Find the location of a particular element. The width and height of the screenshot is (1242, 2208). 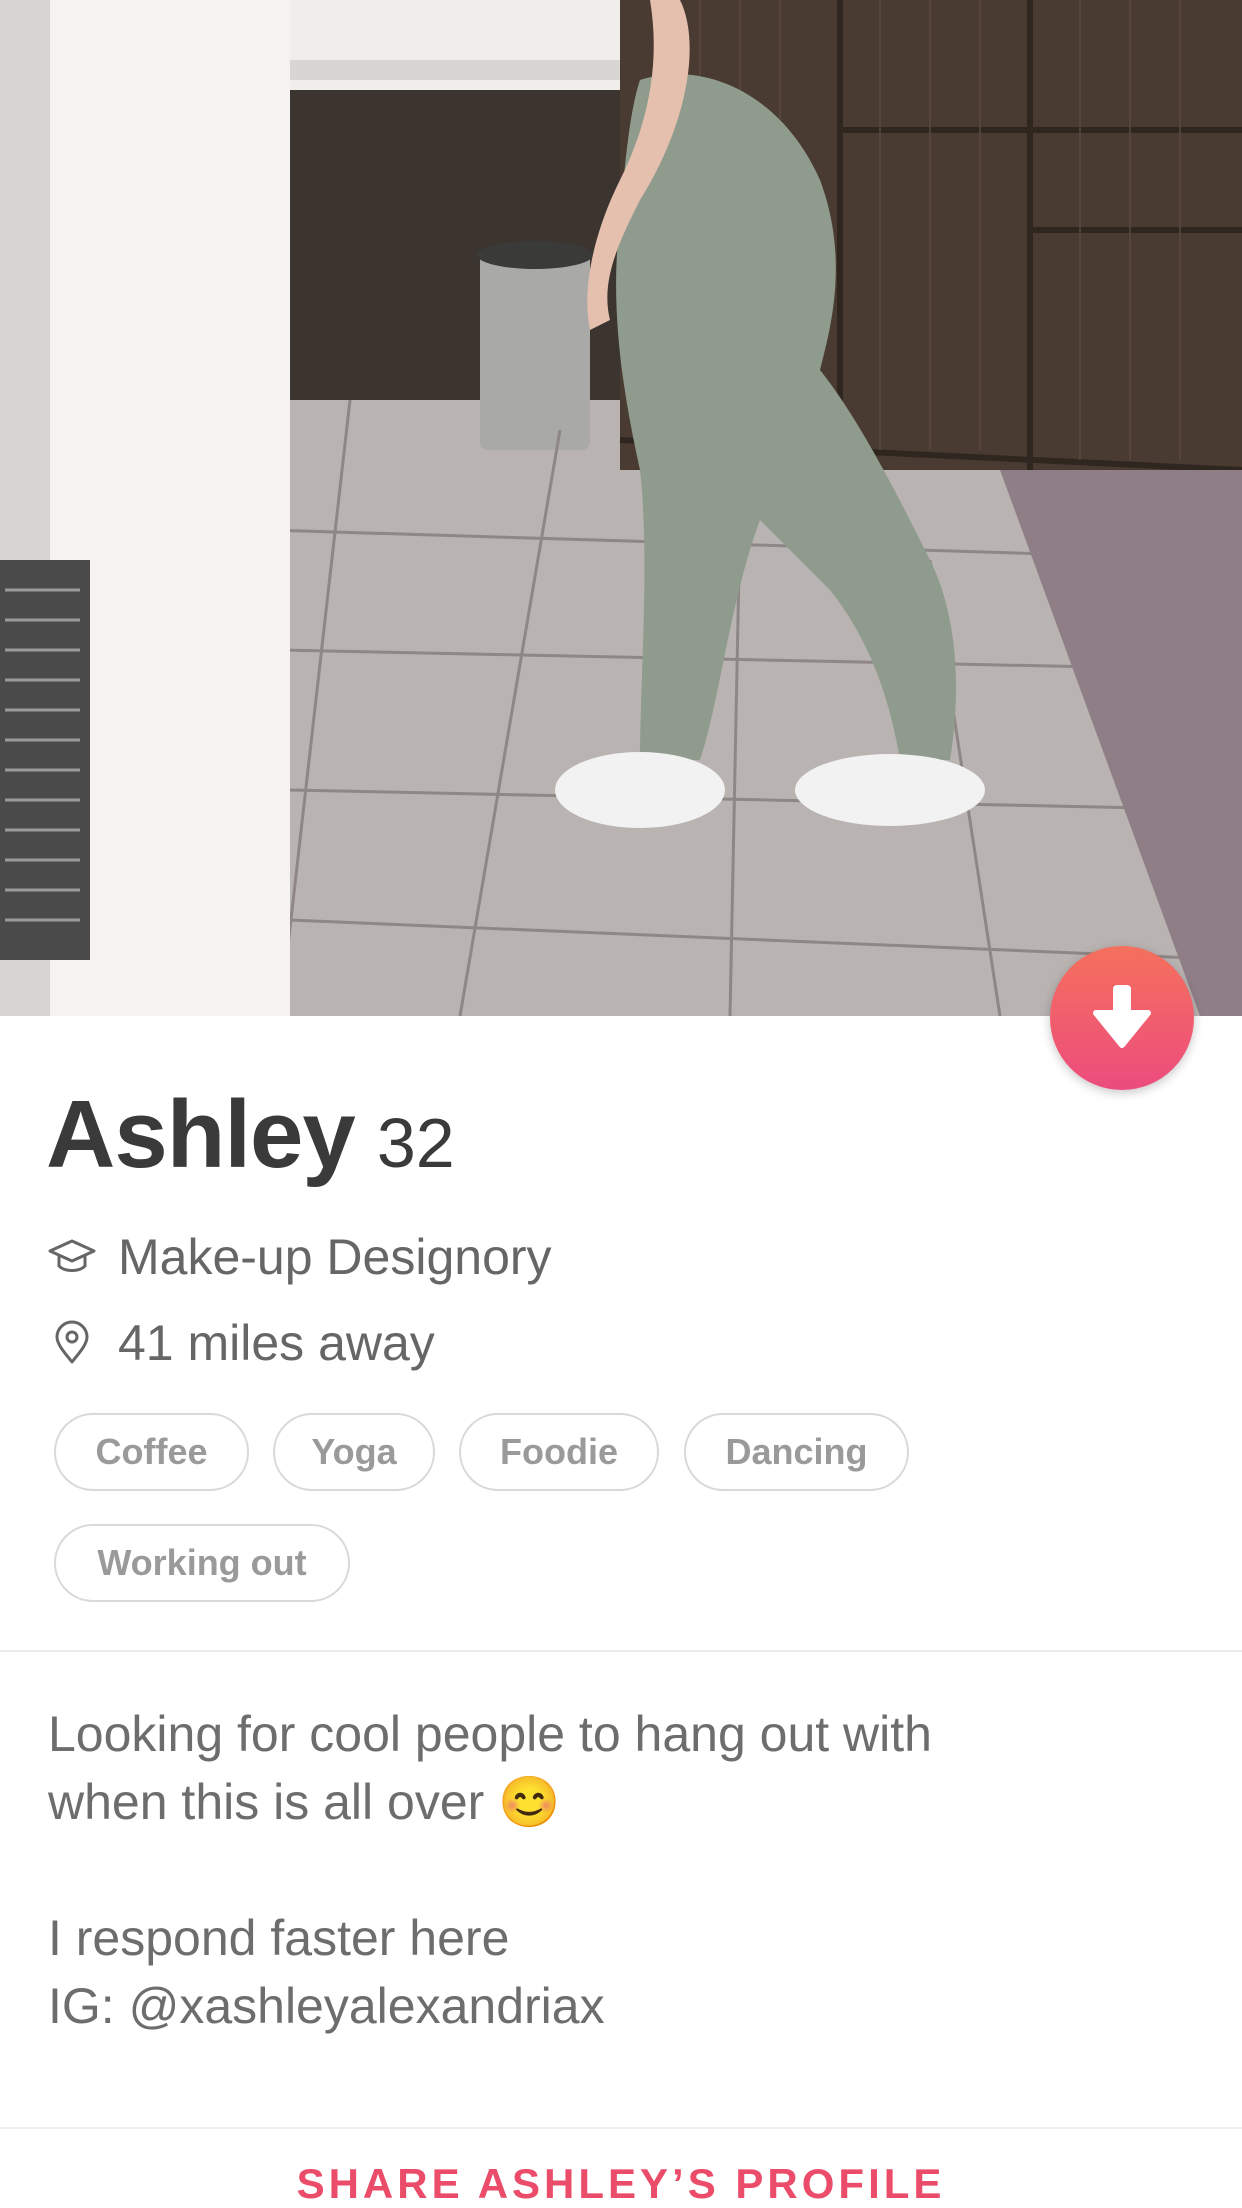

arrow-down-icon is located at coordinates (1122, 1018).